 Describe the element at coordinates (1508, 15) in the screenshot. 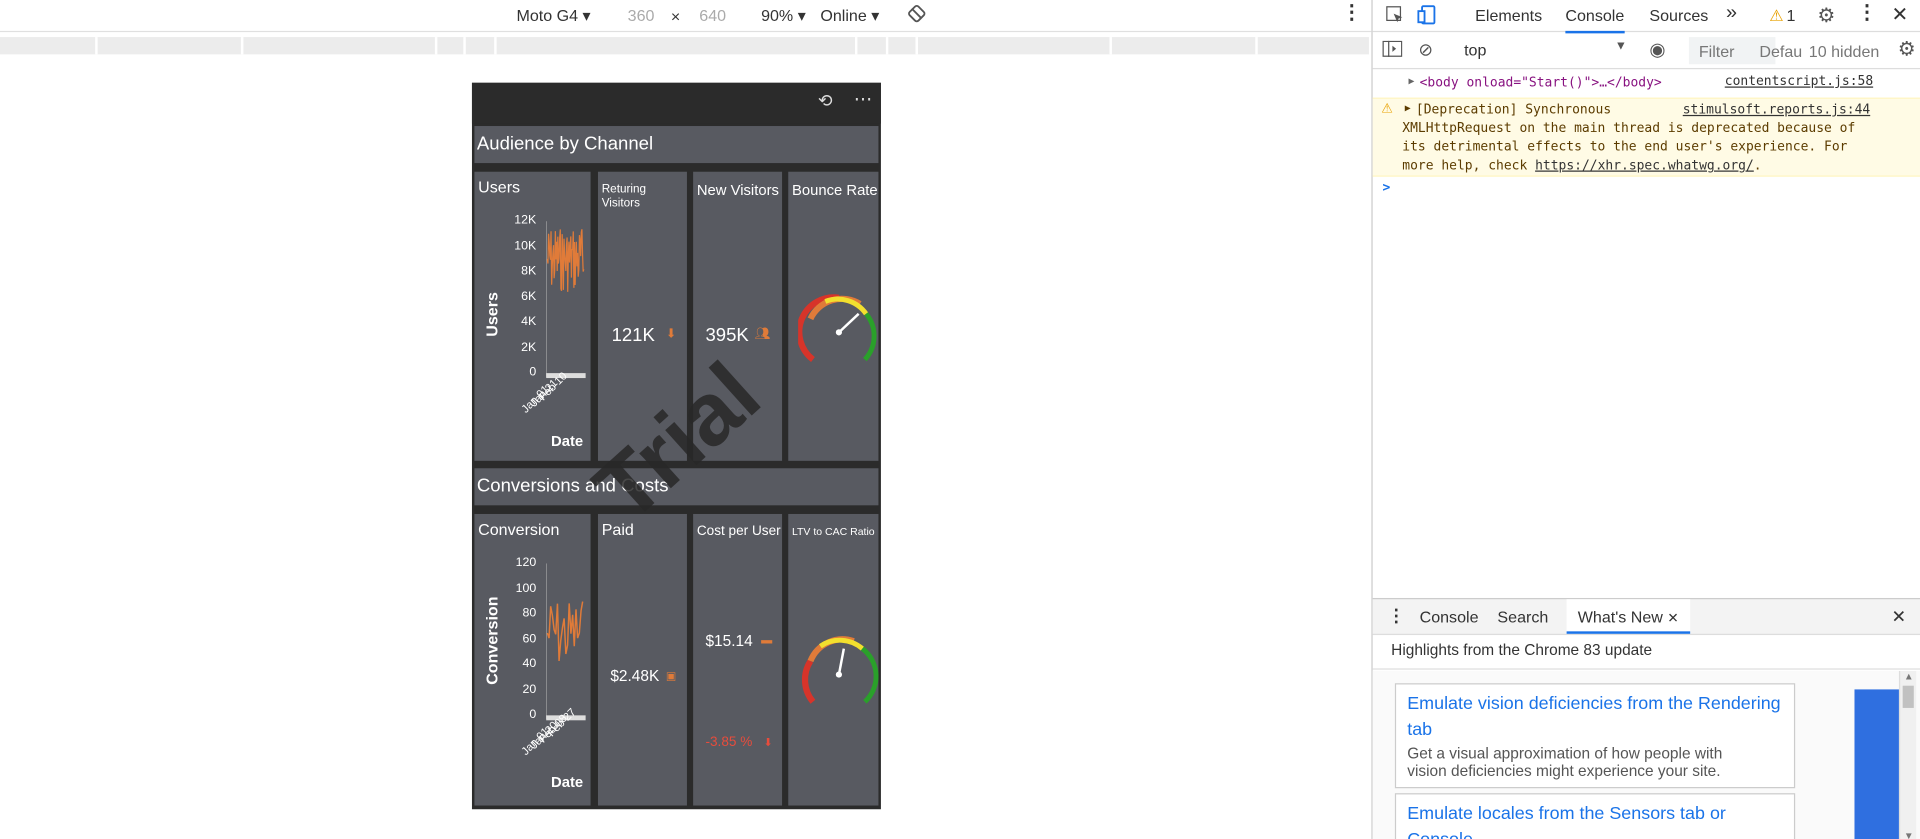

I see `tab-elements: Elements` at that location.